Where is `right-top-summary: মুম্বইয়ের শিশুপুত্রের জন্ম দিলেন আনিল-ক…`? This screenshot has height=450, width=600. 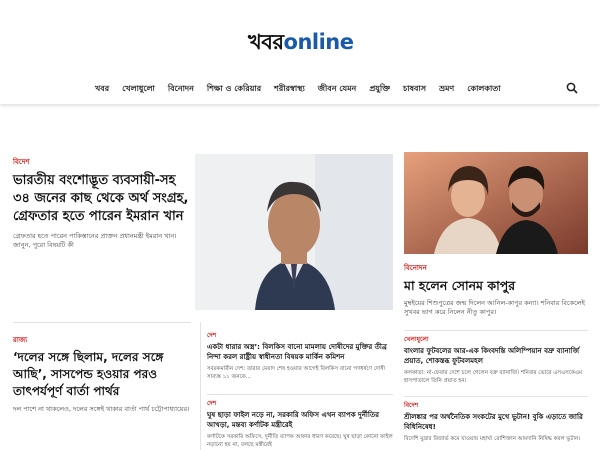 right-top-summary: মুম্বইয়ের শিশুপুত্রের জন্ম দিলেন আনিল-ক… is located at coordinates (494, 307).